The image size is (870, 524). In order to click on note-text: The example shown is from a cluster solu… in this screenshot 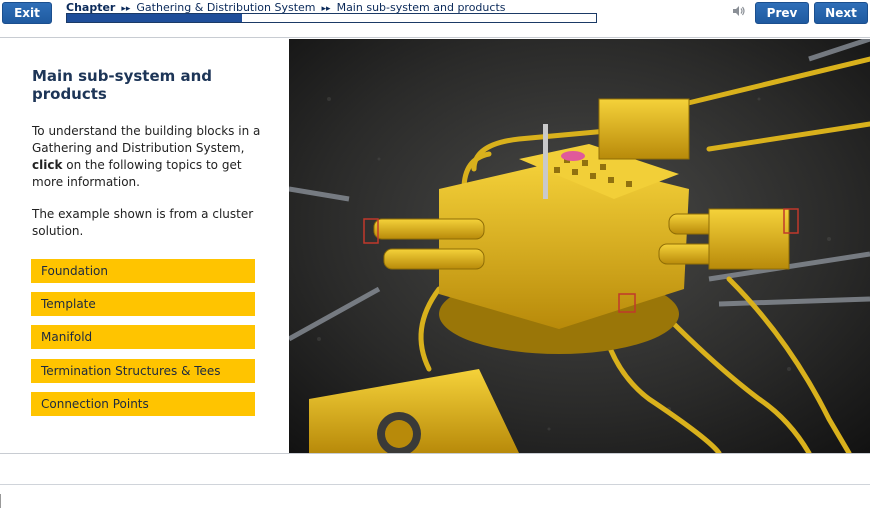, I will do `click(143, 222)`.